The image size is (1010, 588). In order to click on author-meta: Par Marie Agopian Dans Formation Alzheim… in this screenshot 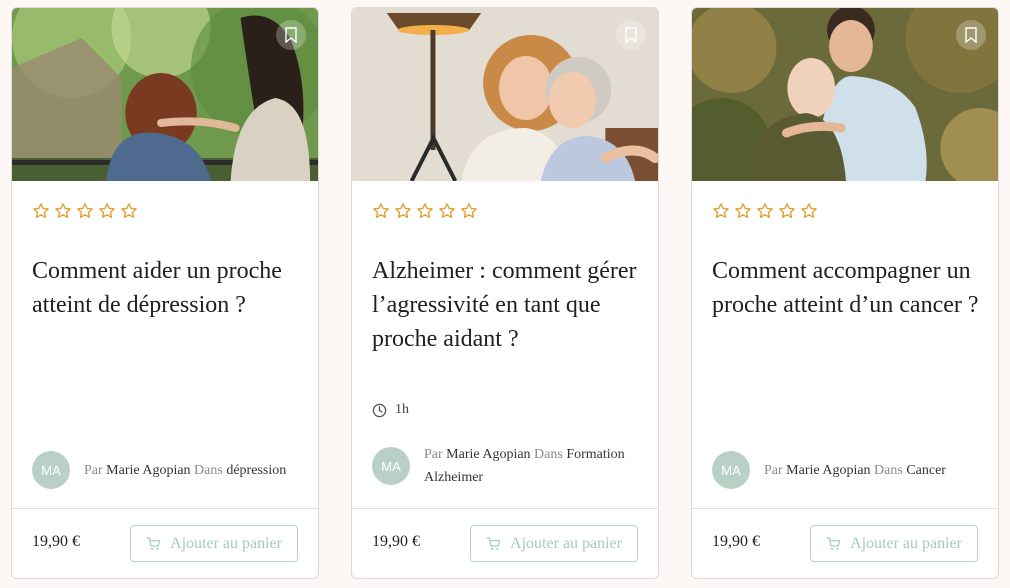, I will do `click(538, 466)`.